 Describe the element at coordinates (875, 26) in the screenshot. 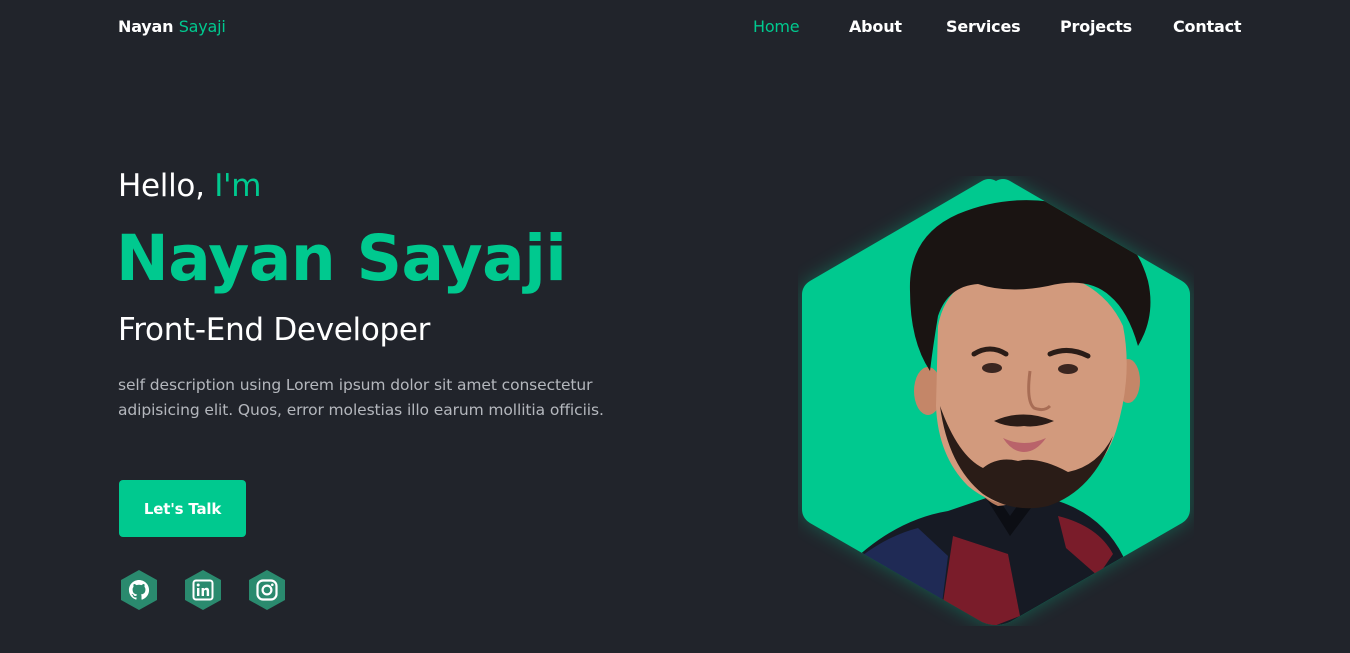

I see `nav-link-about: About` at that location.